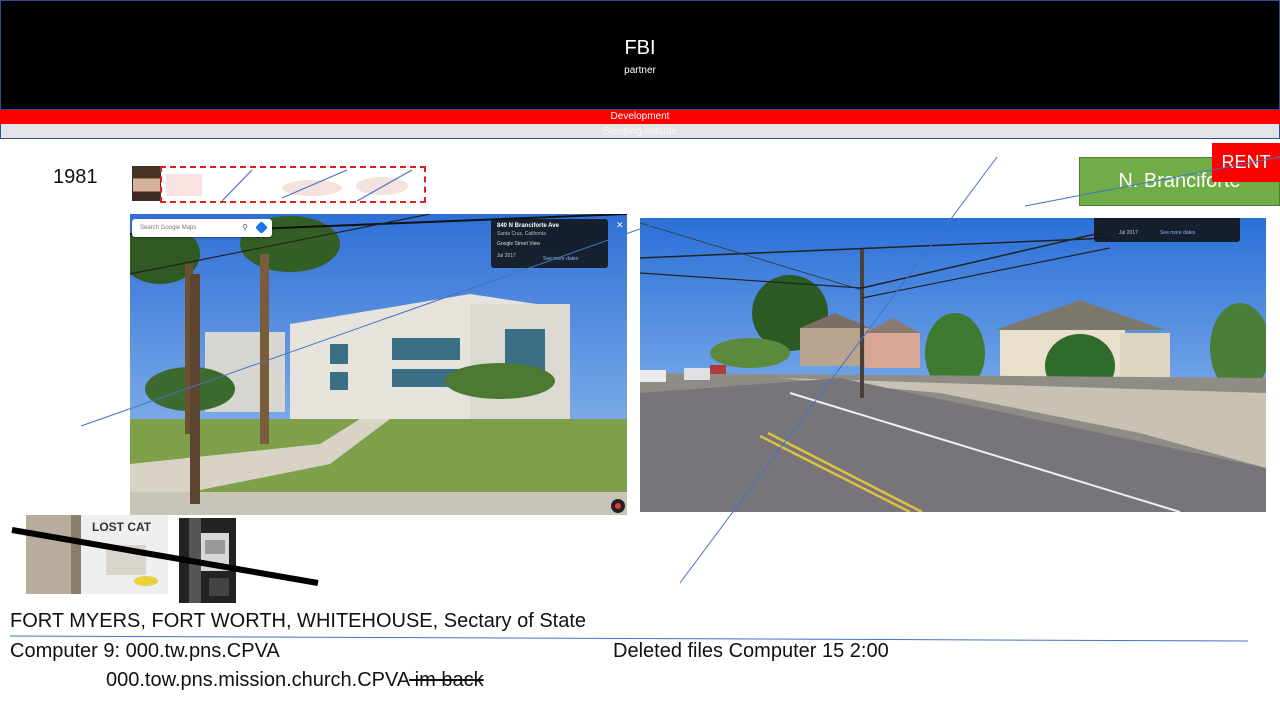 This screenshot has height=720, width=1280. I want to click on sleeping-outside-band: Sleeping outside, so click(640, 131).